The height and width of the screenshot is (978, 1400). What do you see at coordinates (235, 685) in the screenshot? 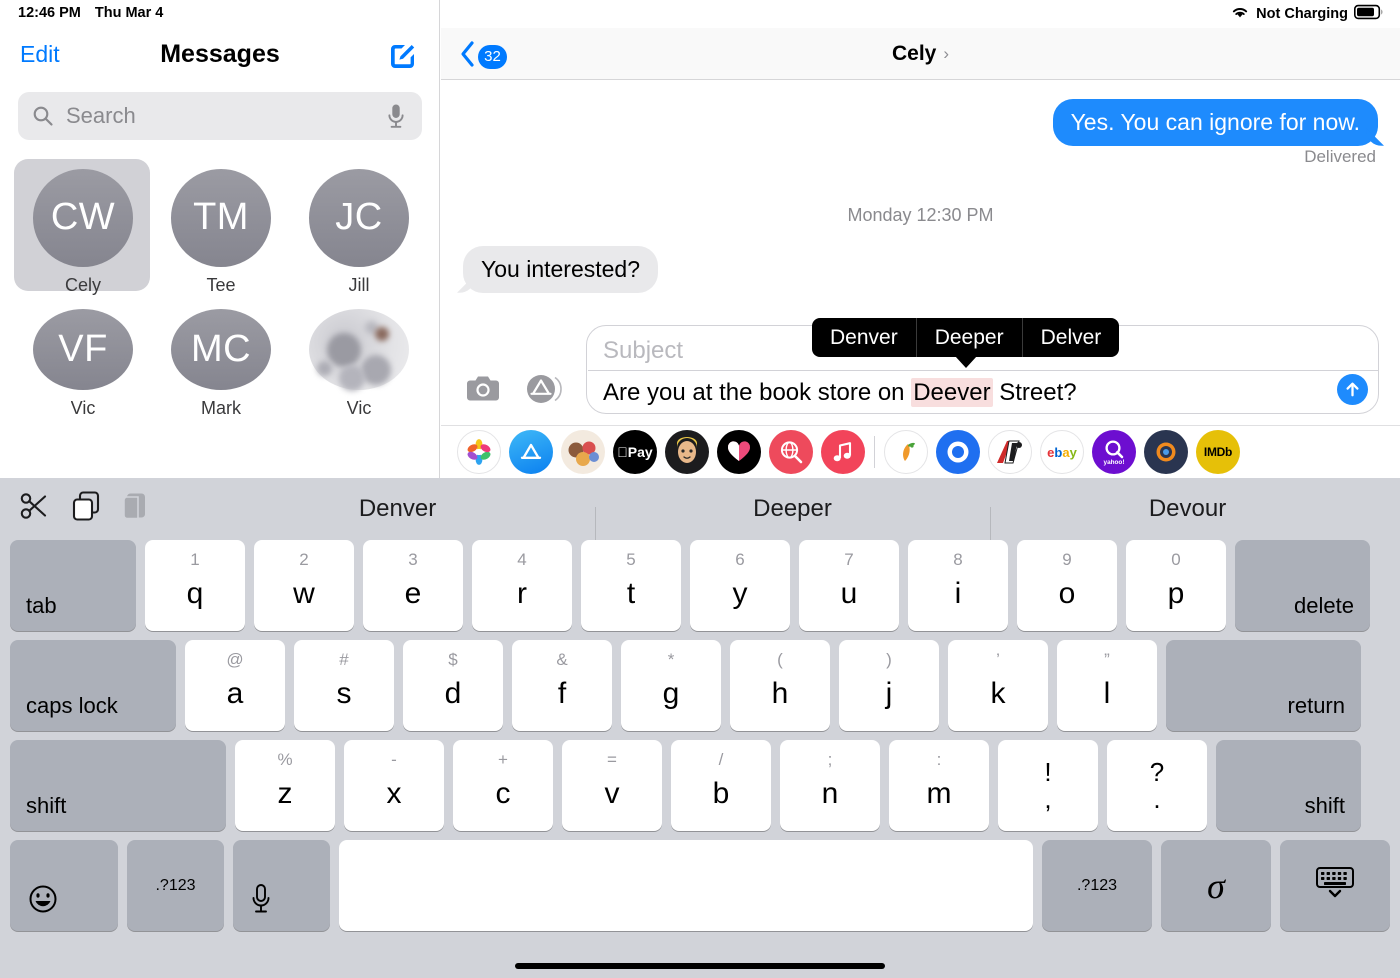
I see `key-a: @ a` at bounding box center [235, 685].